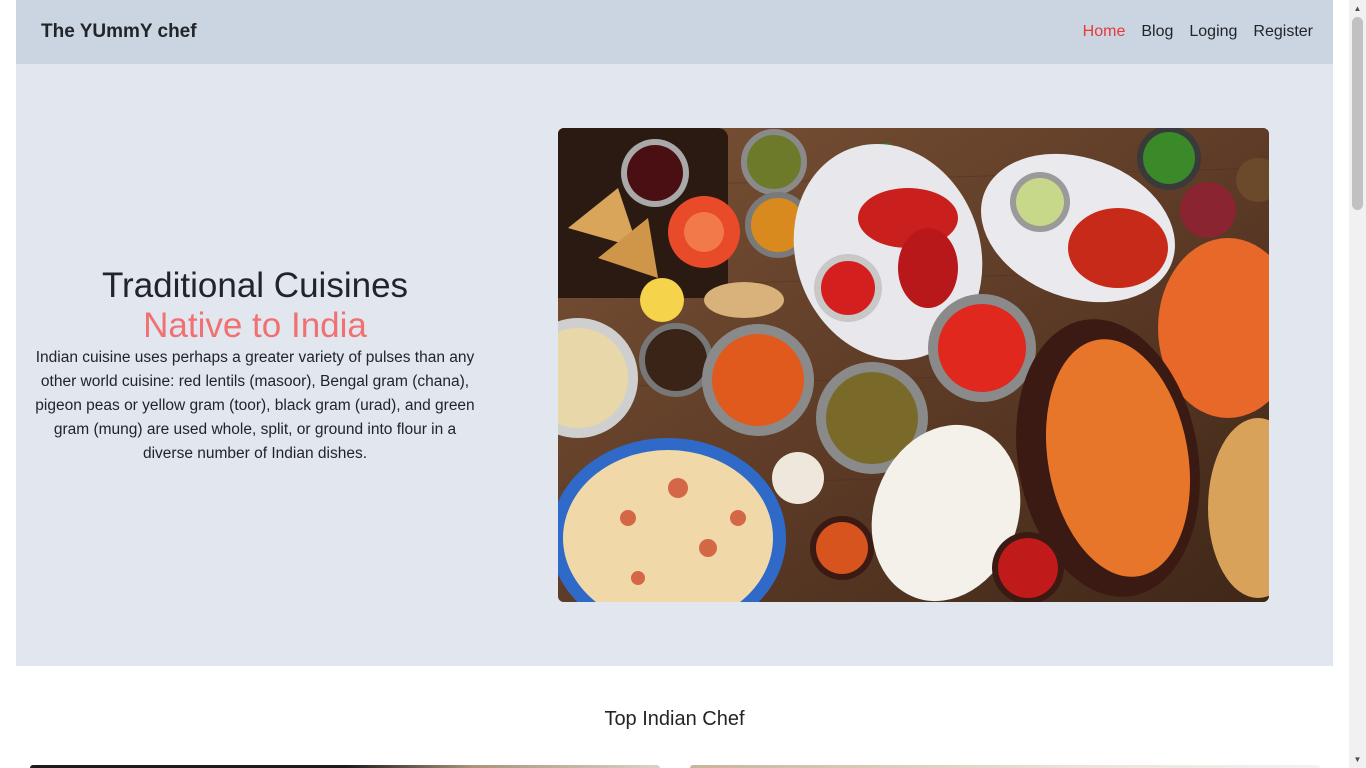 The height and width of the screenshot is (768, 1366). I want to click on section-title-top-chef: Top Indian Chef, so click(674, 719).